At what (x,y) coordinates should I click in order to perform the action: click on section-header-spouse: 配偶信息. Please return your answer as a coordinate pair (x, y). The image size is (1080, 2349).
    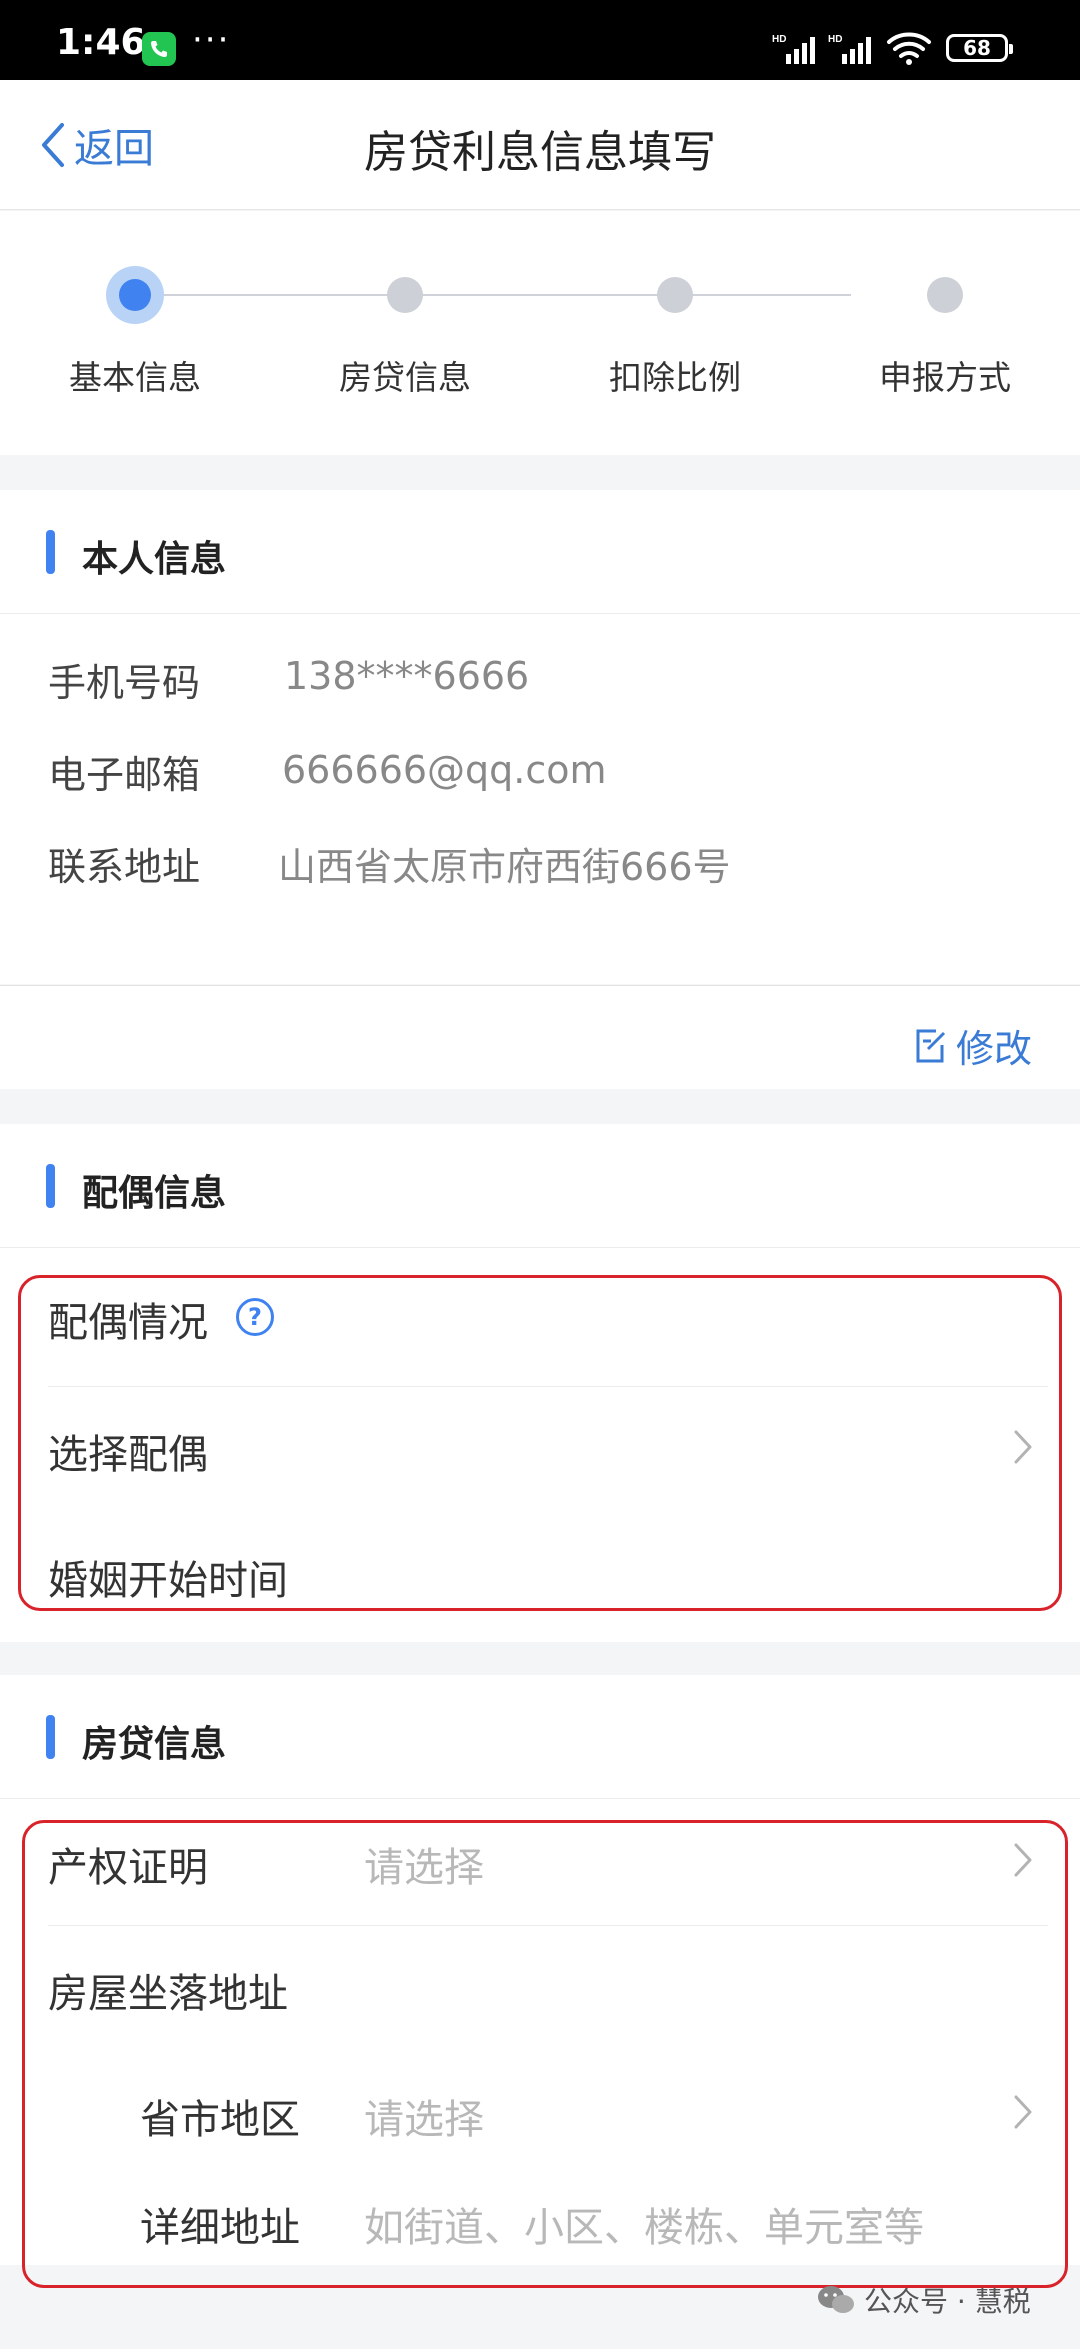
    Looking at the image, I should click on (540, 1186).